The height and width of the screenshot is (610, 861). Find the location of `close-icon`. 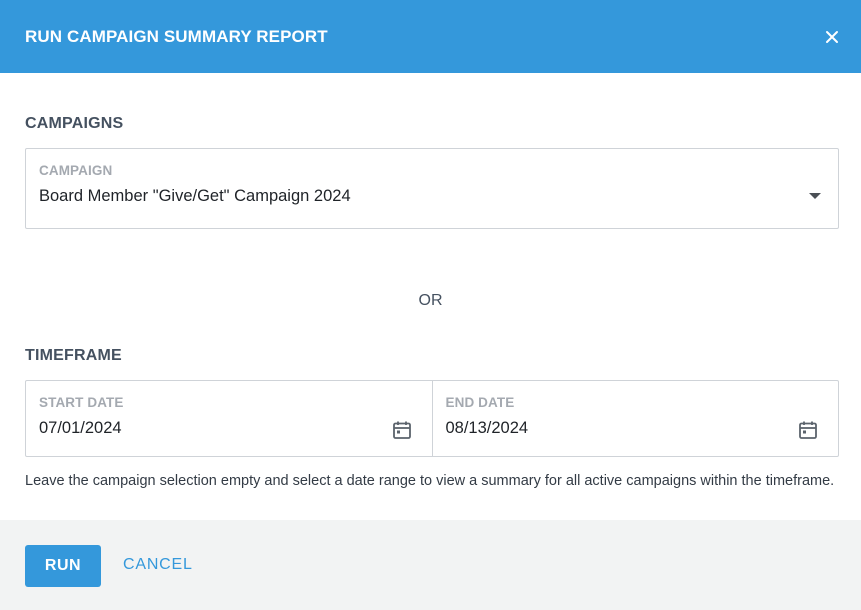

close-icon is located at coordinates (832, 36).